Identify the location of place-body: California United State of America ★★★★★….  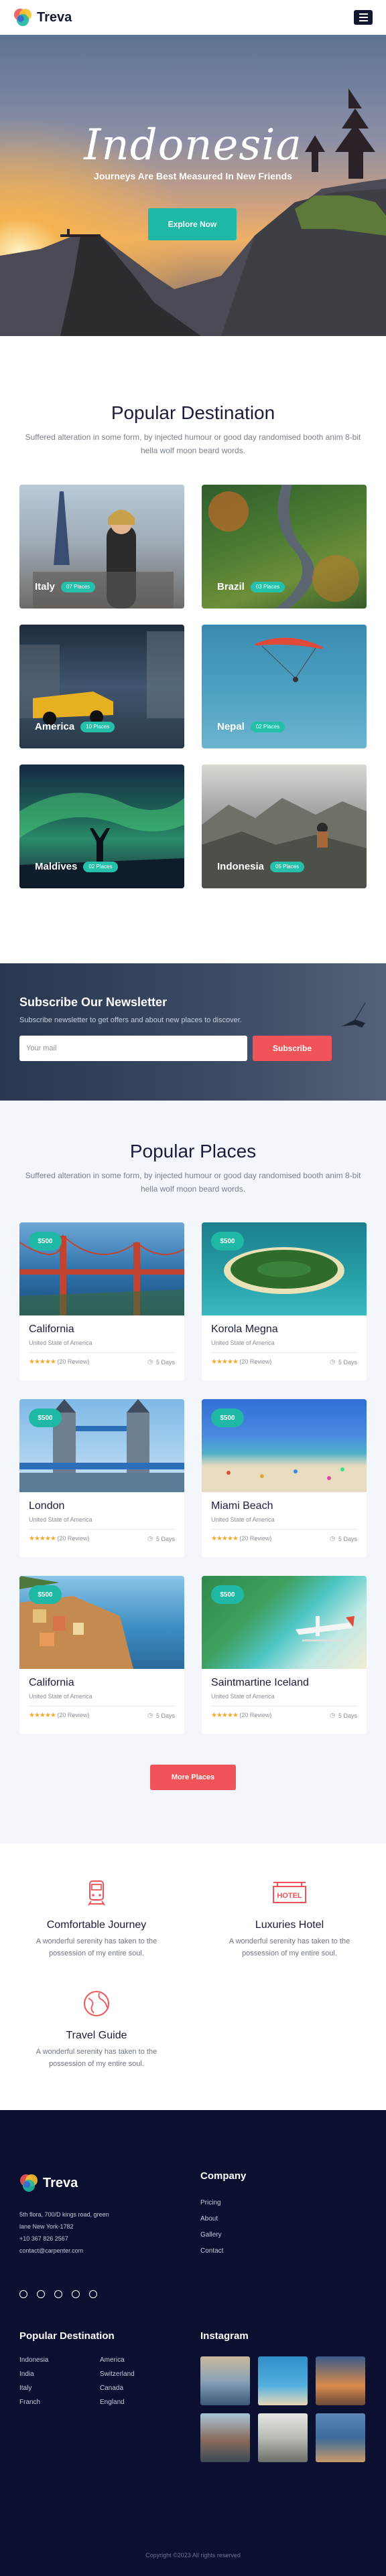
(101, 1341).